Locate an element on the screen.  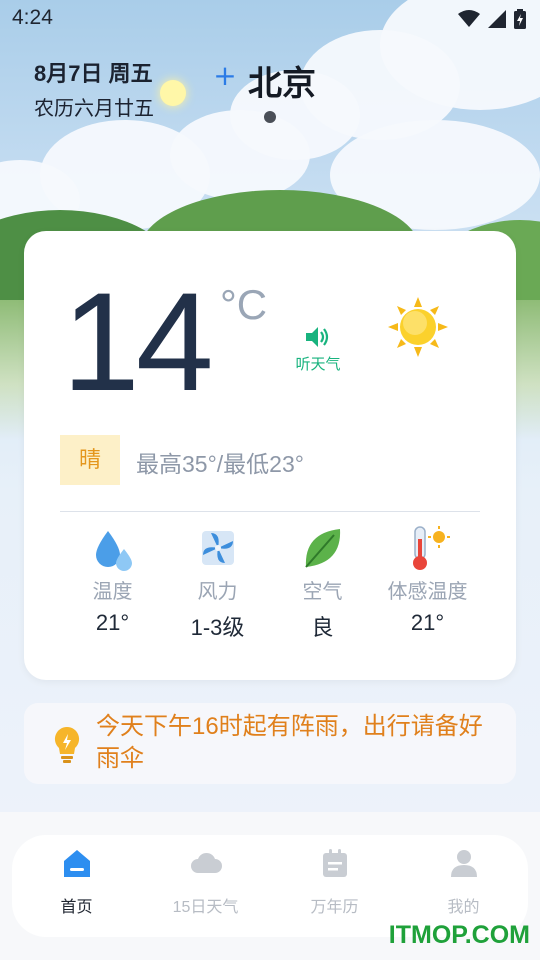
sun-decoration-icon is located at coordinates (173, 93).